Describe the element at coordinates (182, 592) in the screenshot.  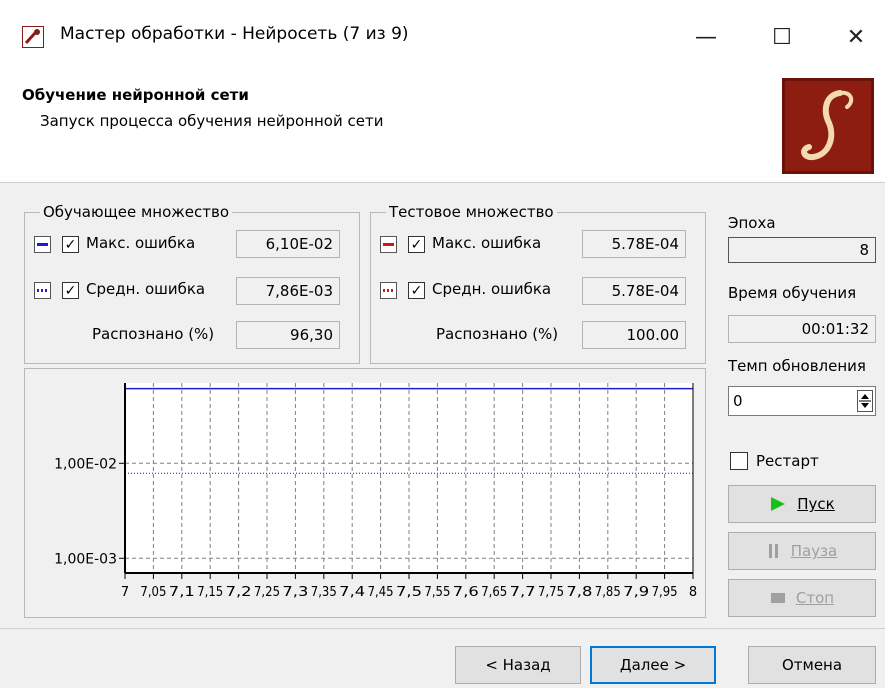
I see `chart-x-tick-label: 7,1` at that location.